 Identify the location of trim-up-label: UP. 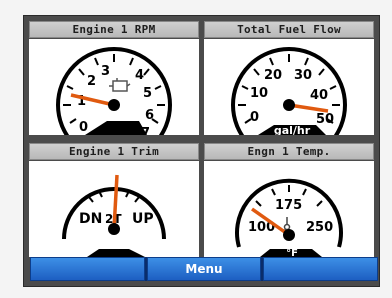
(143, 219).